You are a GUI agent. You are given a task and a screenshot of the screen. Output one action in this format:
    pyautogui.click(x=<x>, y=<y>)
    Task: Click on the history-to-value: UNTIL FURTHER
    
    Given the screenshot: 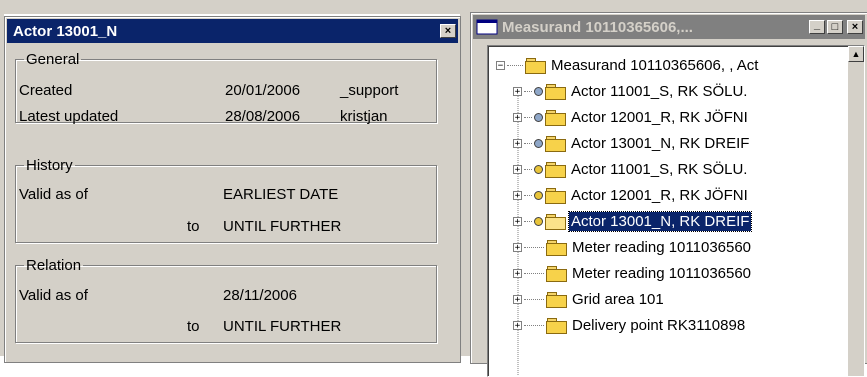 What is the action you would take?
    pyautogui.click(x=282, y=226)
    